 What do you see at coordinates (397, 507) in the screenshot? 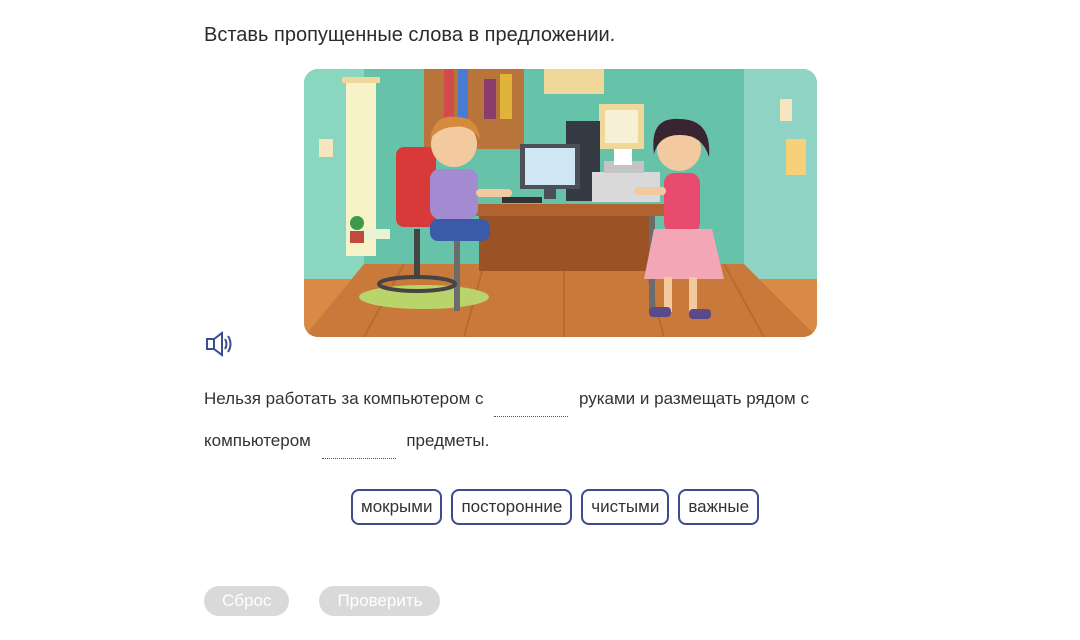
I see `option-chip: мокрыми` at bounding box center [397, 507].